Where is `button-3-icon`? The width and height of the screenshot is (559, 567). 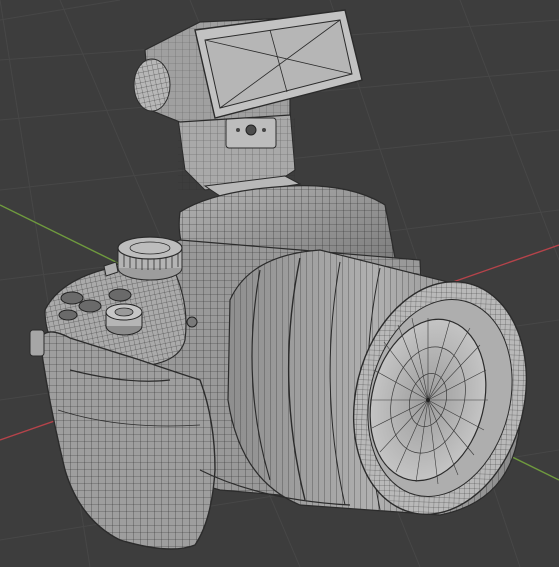 button-3-icon is located at coordinates (120, 295).